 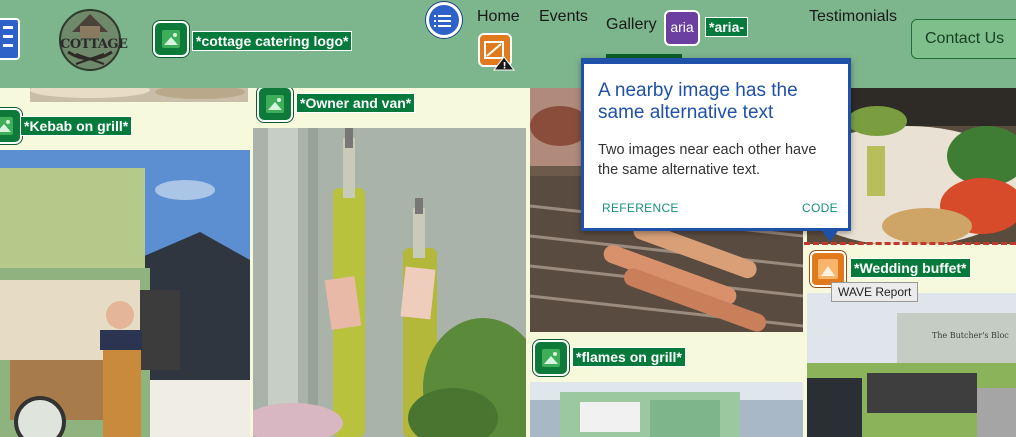 What do you see at coordinates (682, 28) in the screenshot?
I see `aria-icon: aria` at bounding box center [682, 28].